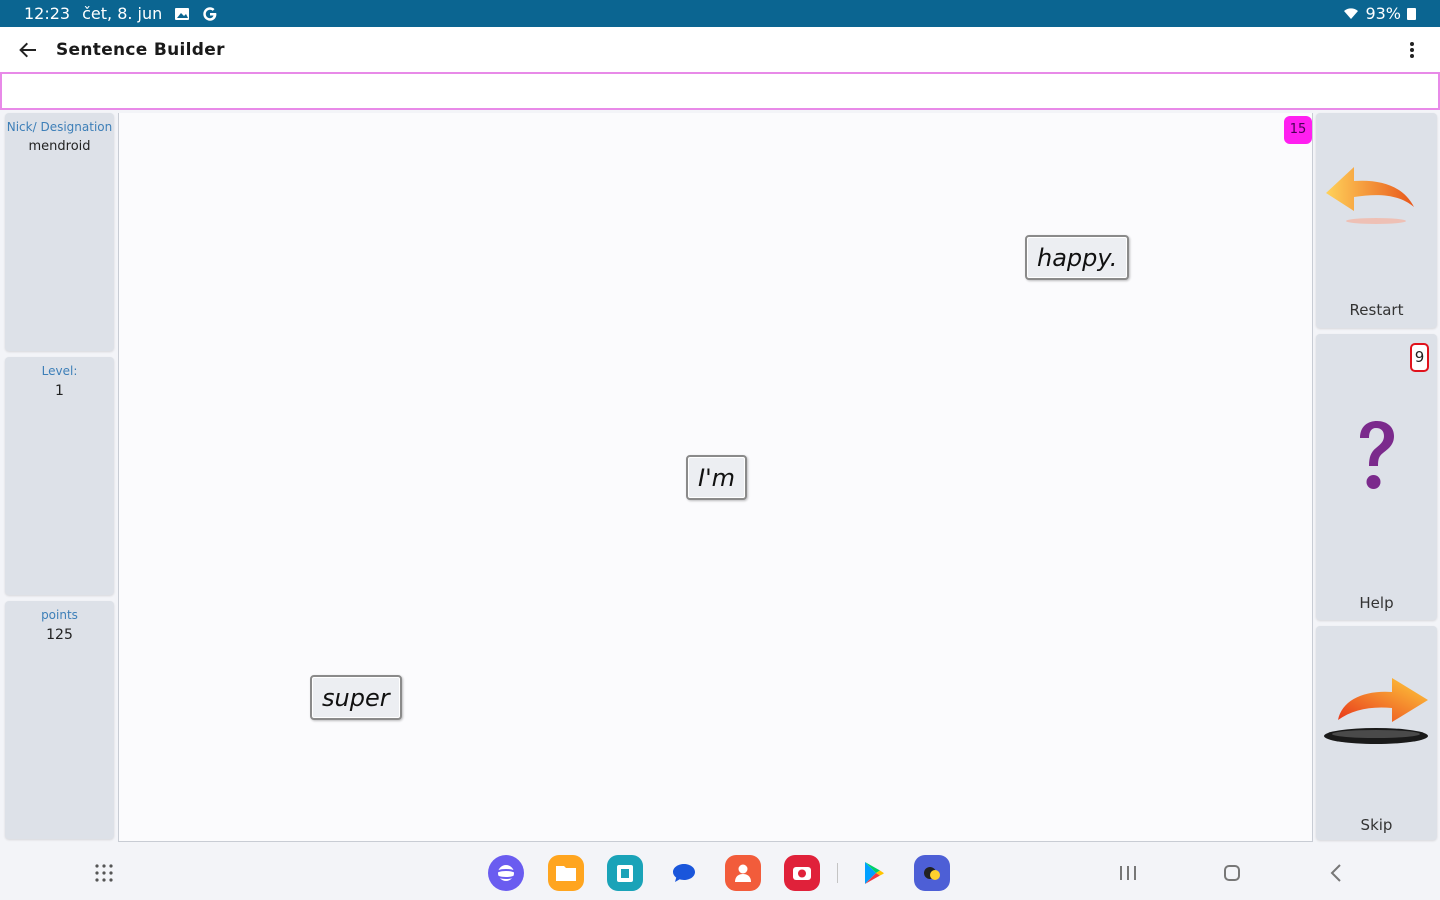 This screenshot has width=1440, height=900. Describe the element at coordinates (59, 232) in the screenshot. I see `nick-card: Nick/ Designation mendroid` at that location.